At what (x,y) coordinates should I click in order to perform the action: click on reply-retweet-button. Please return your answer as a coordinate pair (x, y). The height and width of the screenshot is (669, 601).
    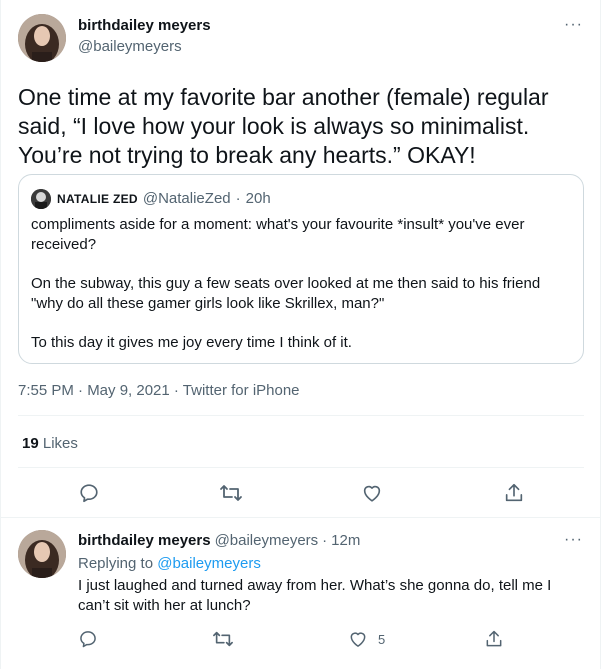
    Looking at the image, I should click on (223, 639).